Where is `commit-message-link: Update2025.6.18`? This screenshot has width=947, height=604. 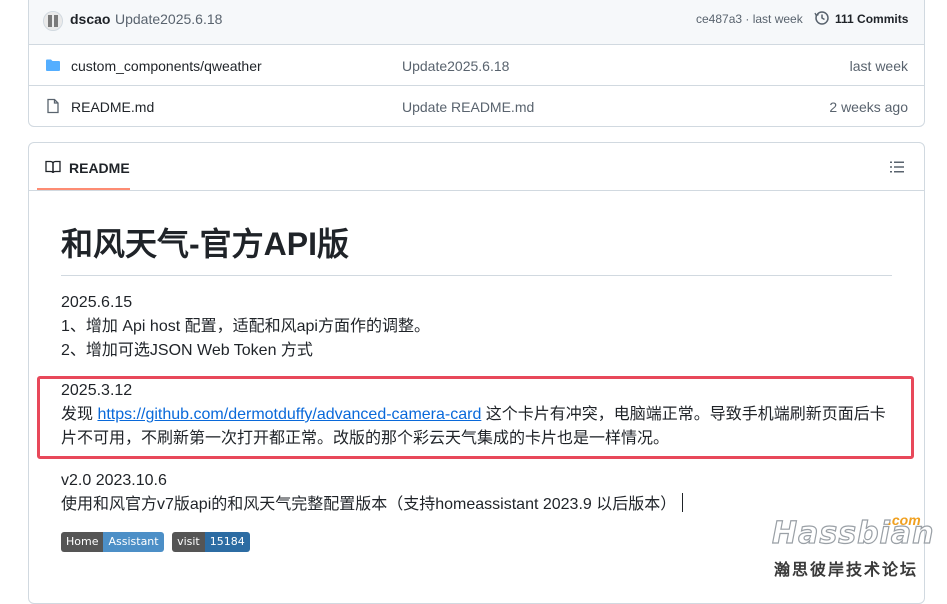 commit-message-link: Update2025.6.18 is located at coordinates (168, 19).